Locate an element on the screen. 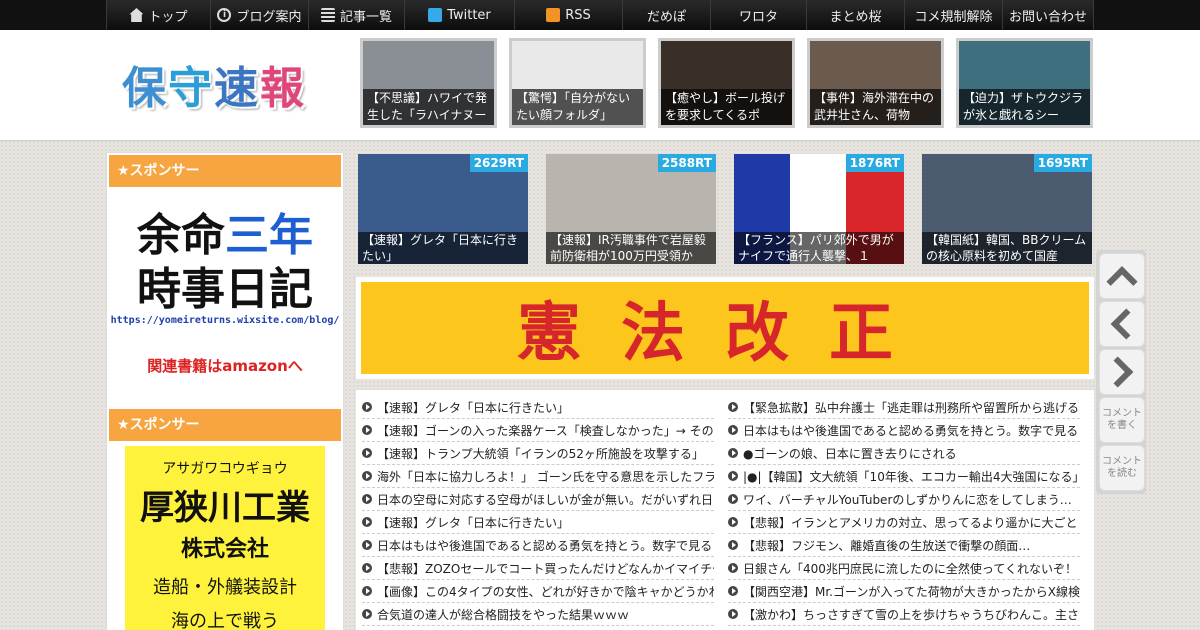 Image resolution: width=1200 pixels, height=630 pixels. scroll-top-button is located at coordinates (1122, 276).